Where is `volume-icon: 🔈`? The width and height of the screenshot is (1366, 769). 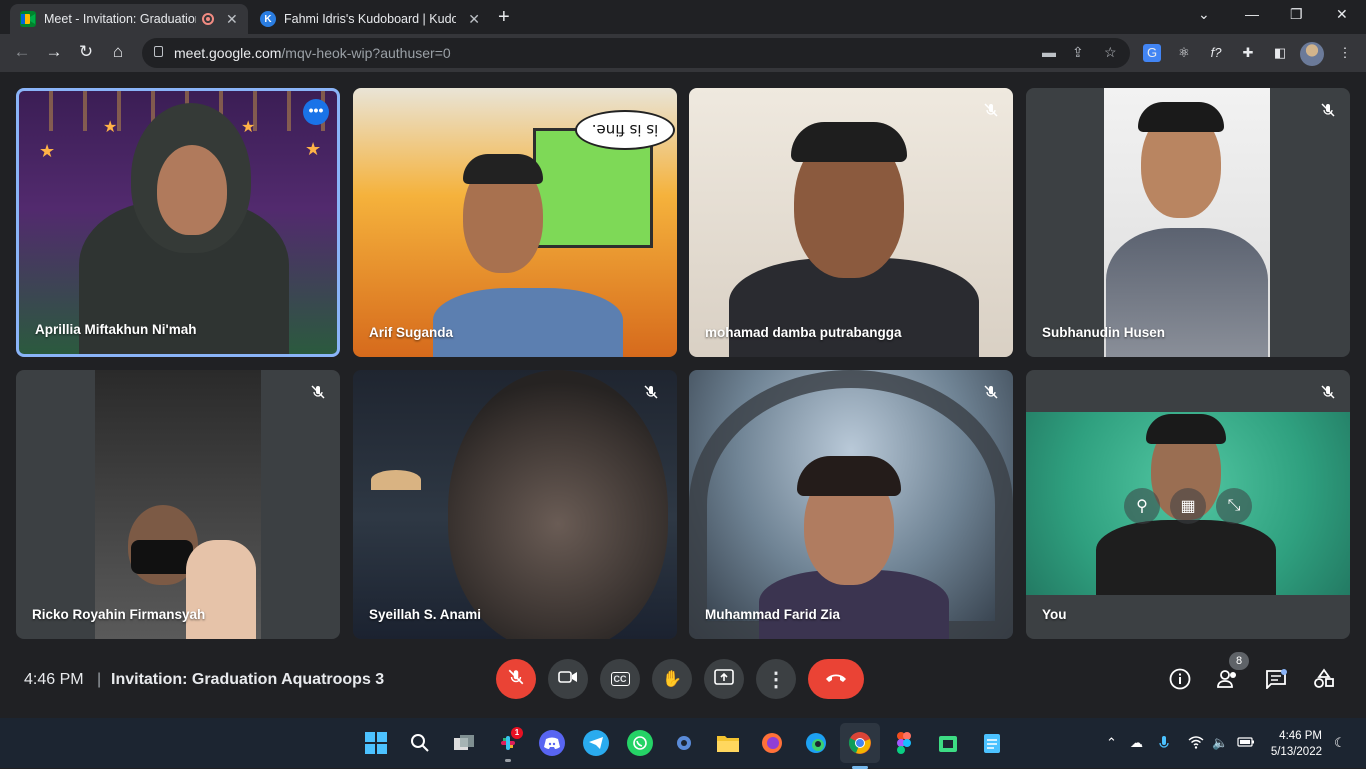 volume-icon: 🔈 is located at coordinates (1220, 743).